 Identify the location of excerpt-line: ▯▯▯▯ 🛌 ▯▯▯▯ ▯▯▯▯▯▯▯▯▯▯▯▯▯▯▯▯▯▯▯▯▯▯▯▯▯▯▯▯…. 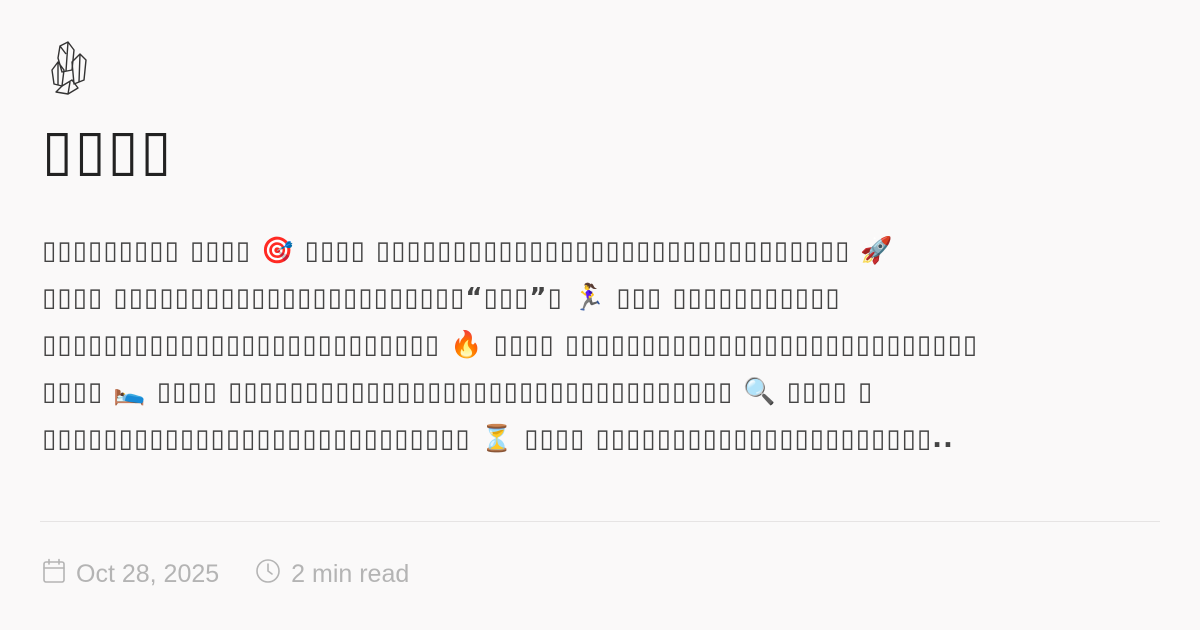
(458, 392).